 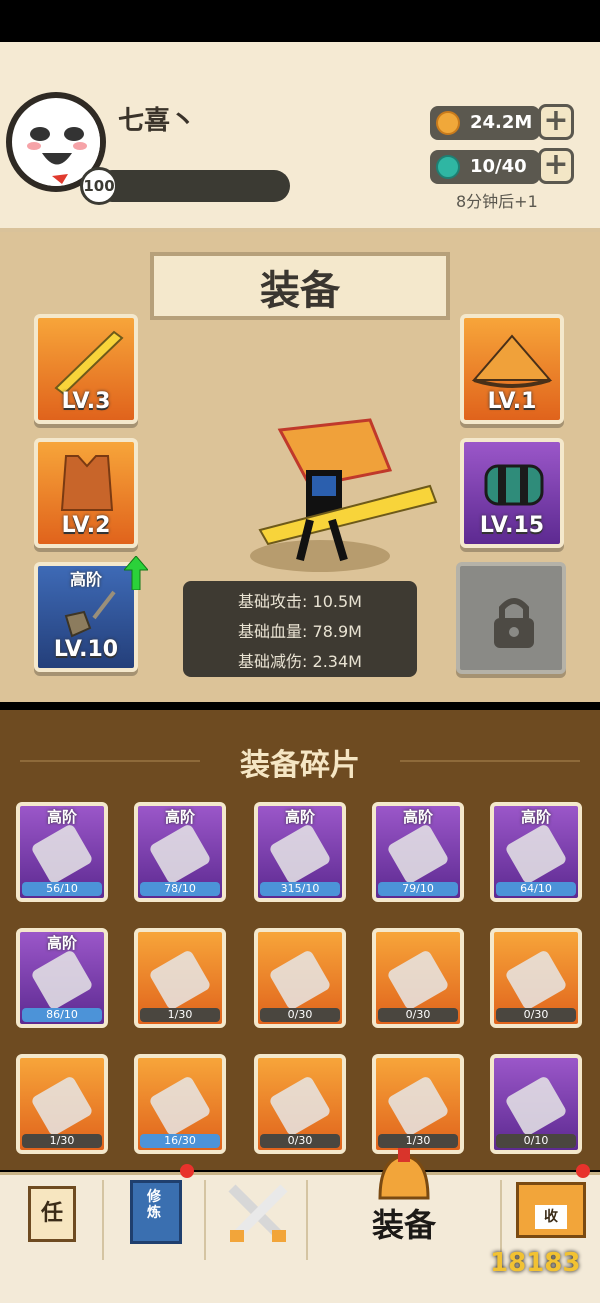 What do you see at coordinates (300, 291) in the screenshot?
I see `equipment-title: 装备` at bounding box center [300, 291].